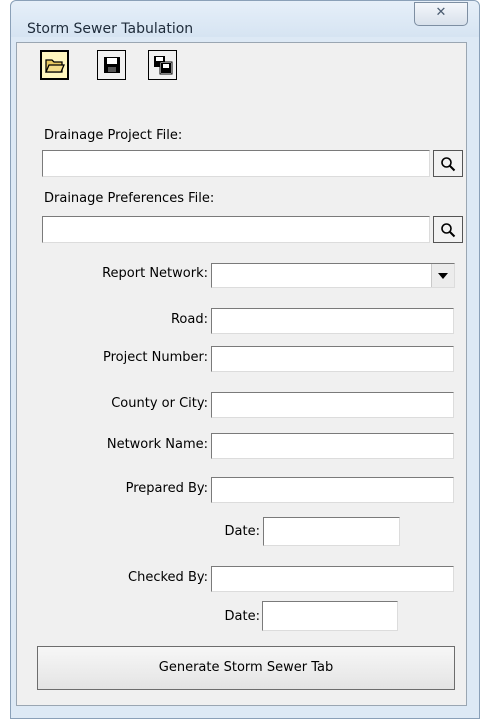 The width and height of the screenshot is (482, 719). I want to click on report-network-label: Report Network:, so click(155, 273).